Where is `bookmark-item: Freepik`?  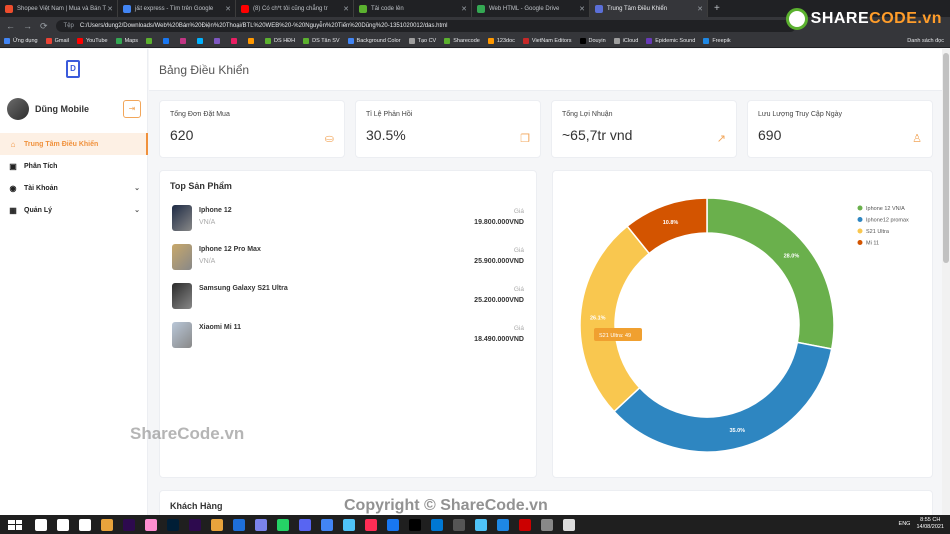
bookmark-item: Freepik is located at coordinates (717, 41).